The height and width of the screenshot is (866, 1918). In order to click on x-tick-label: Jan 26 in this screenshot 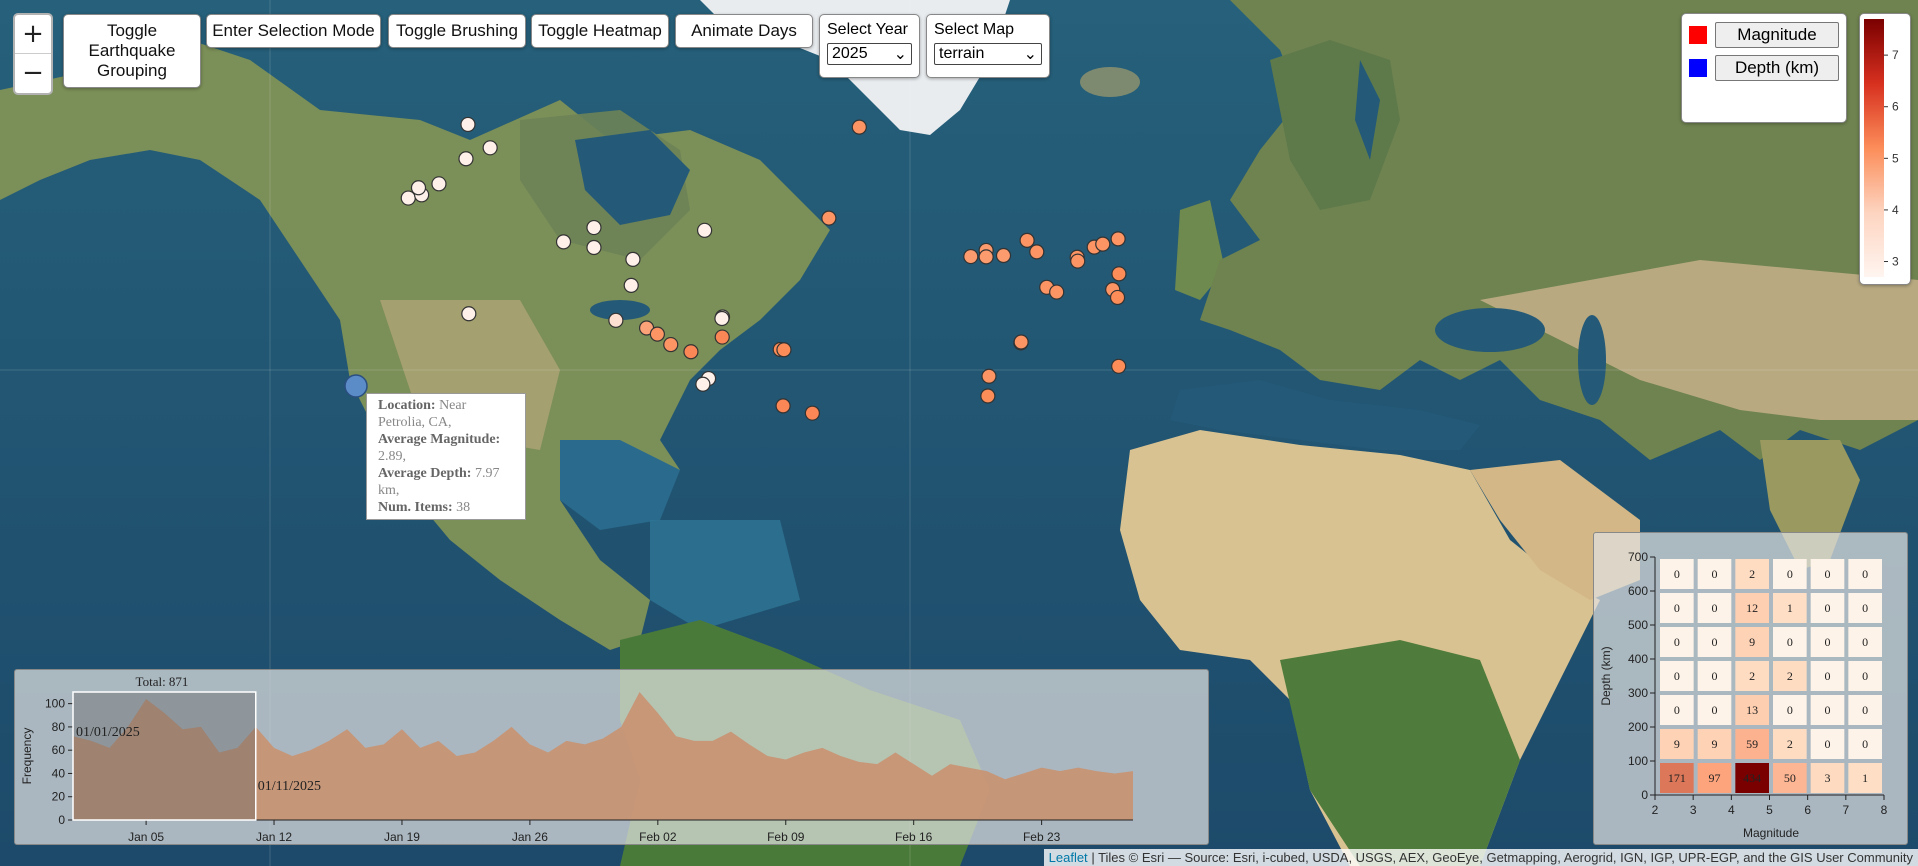, I will do `click(530, 837)`.